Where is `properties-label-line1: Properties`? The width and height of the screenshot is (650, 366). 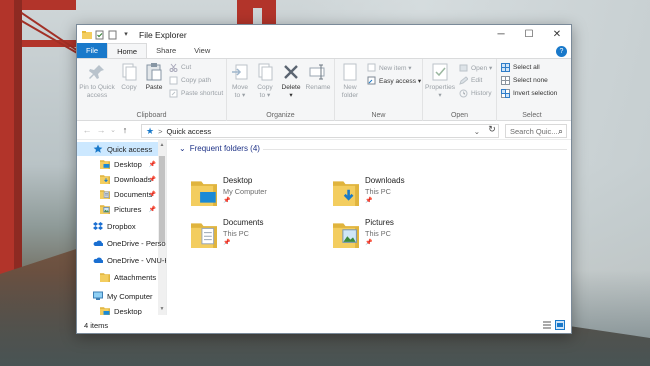 properties-label-line1: Properties is located at coordinates (440, 87).